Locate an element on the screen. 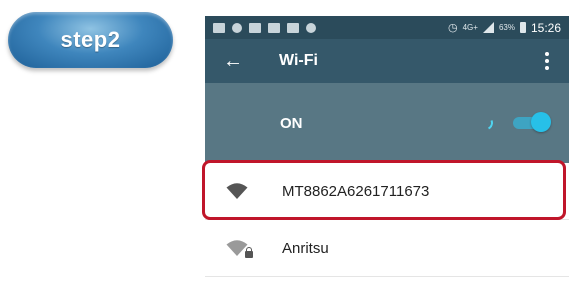 The width and height of the screenshot is (569, 293). overflow-menu-icon is located at coordinates (547, 61).